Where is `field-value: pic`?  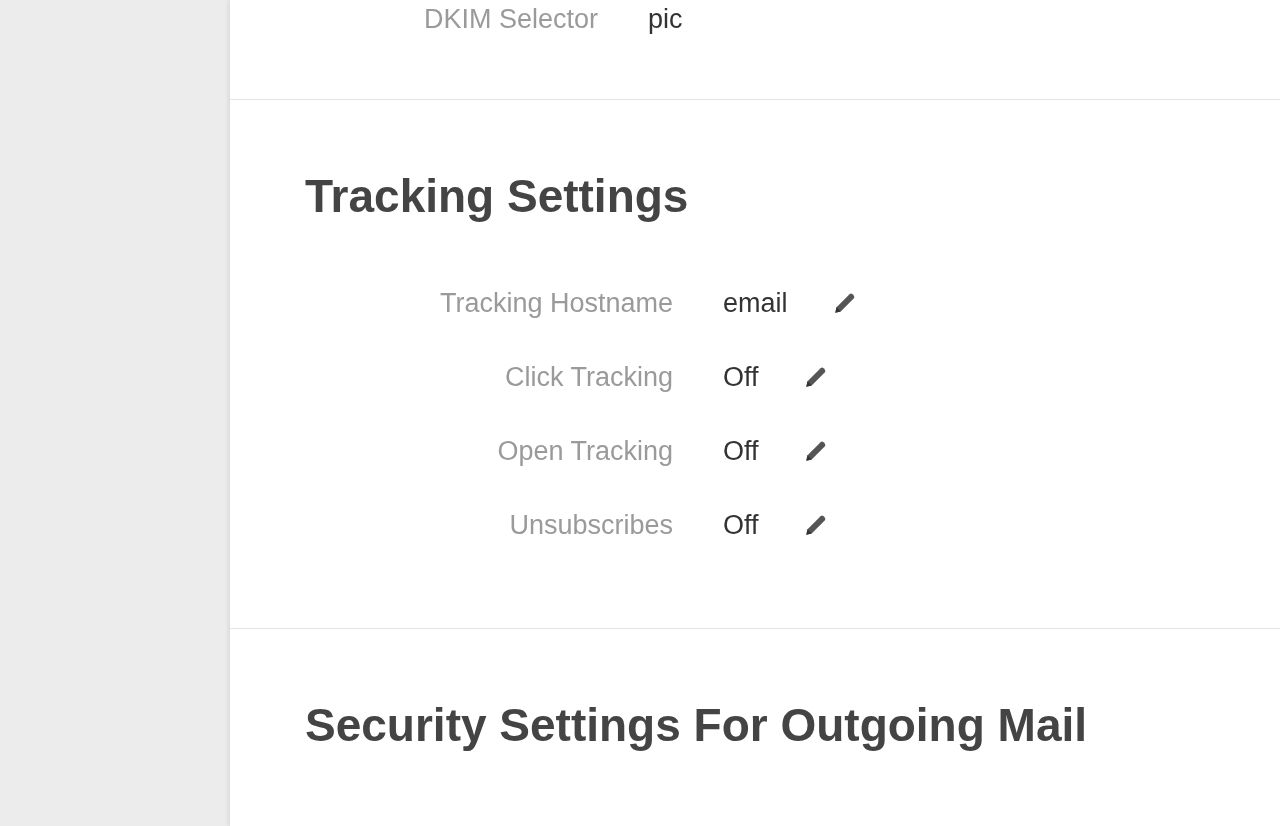
field-value: pic is located at coordinates (665, 19).